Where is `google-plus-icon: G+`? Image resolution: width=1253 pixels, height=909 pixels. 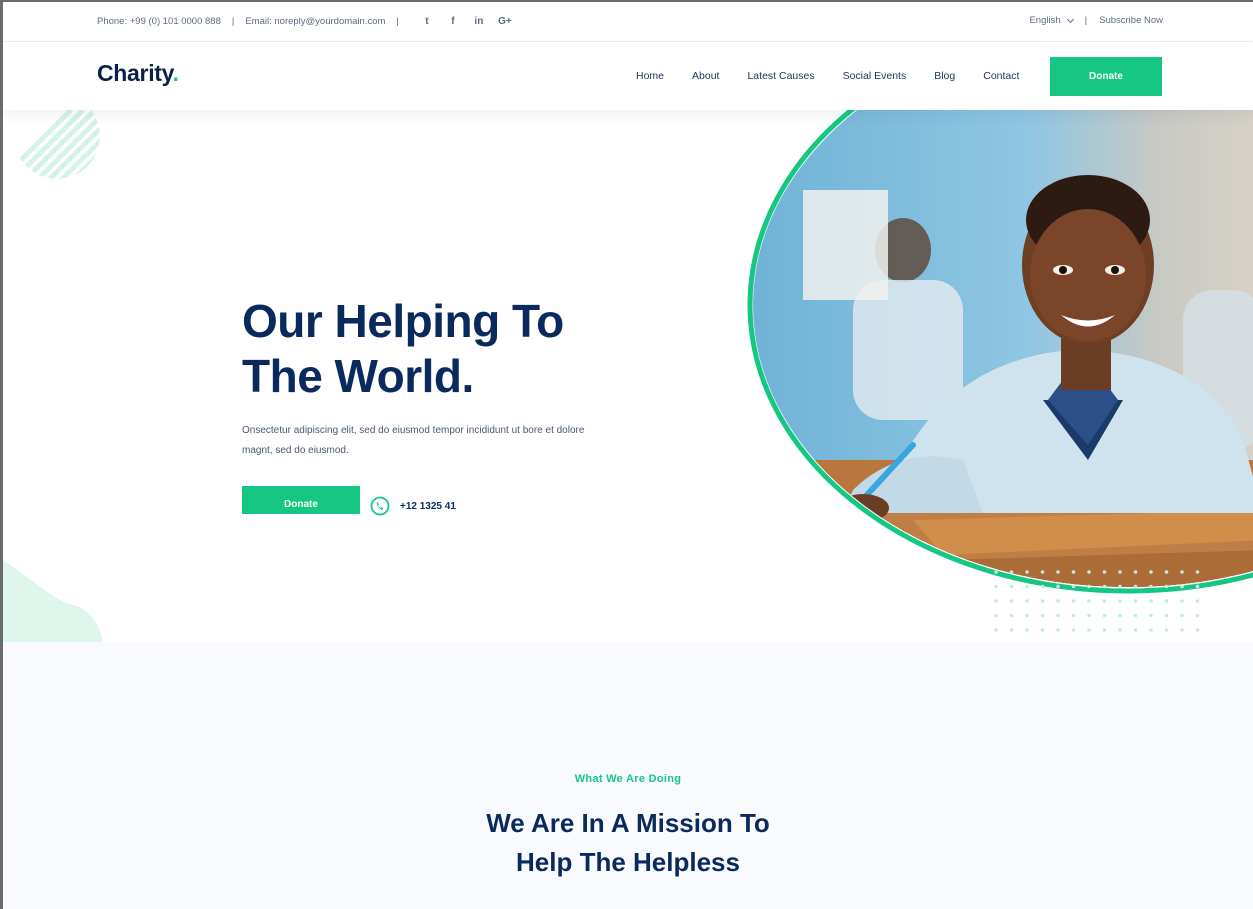
google-plus-icon: G+ is located at coordinates (505, 21).